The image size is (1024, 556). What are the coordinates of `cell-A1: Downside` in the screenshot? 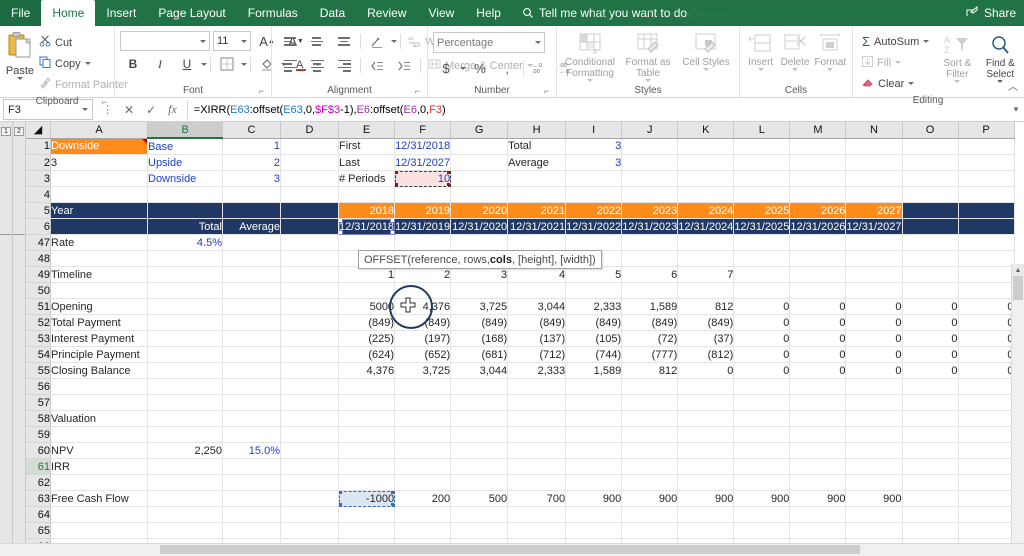 It's located at (99, 146).